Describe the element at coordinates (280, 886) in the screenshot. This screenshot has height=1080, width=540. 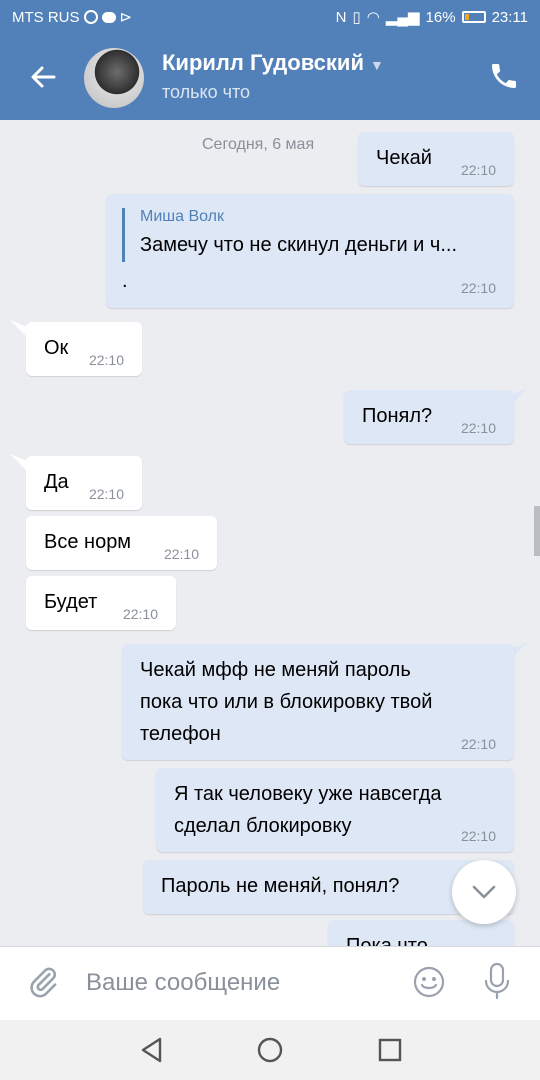
I see `message-text: Пароль не меняй, понял?` at that location.